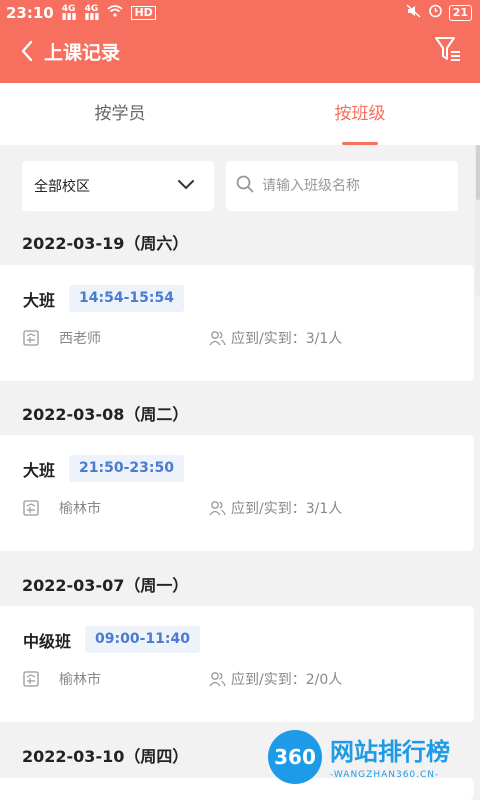  Describe the element at coordinates (82, 52) in the screenshot. I see `page-title: 上课记录` at that location.